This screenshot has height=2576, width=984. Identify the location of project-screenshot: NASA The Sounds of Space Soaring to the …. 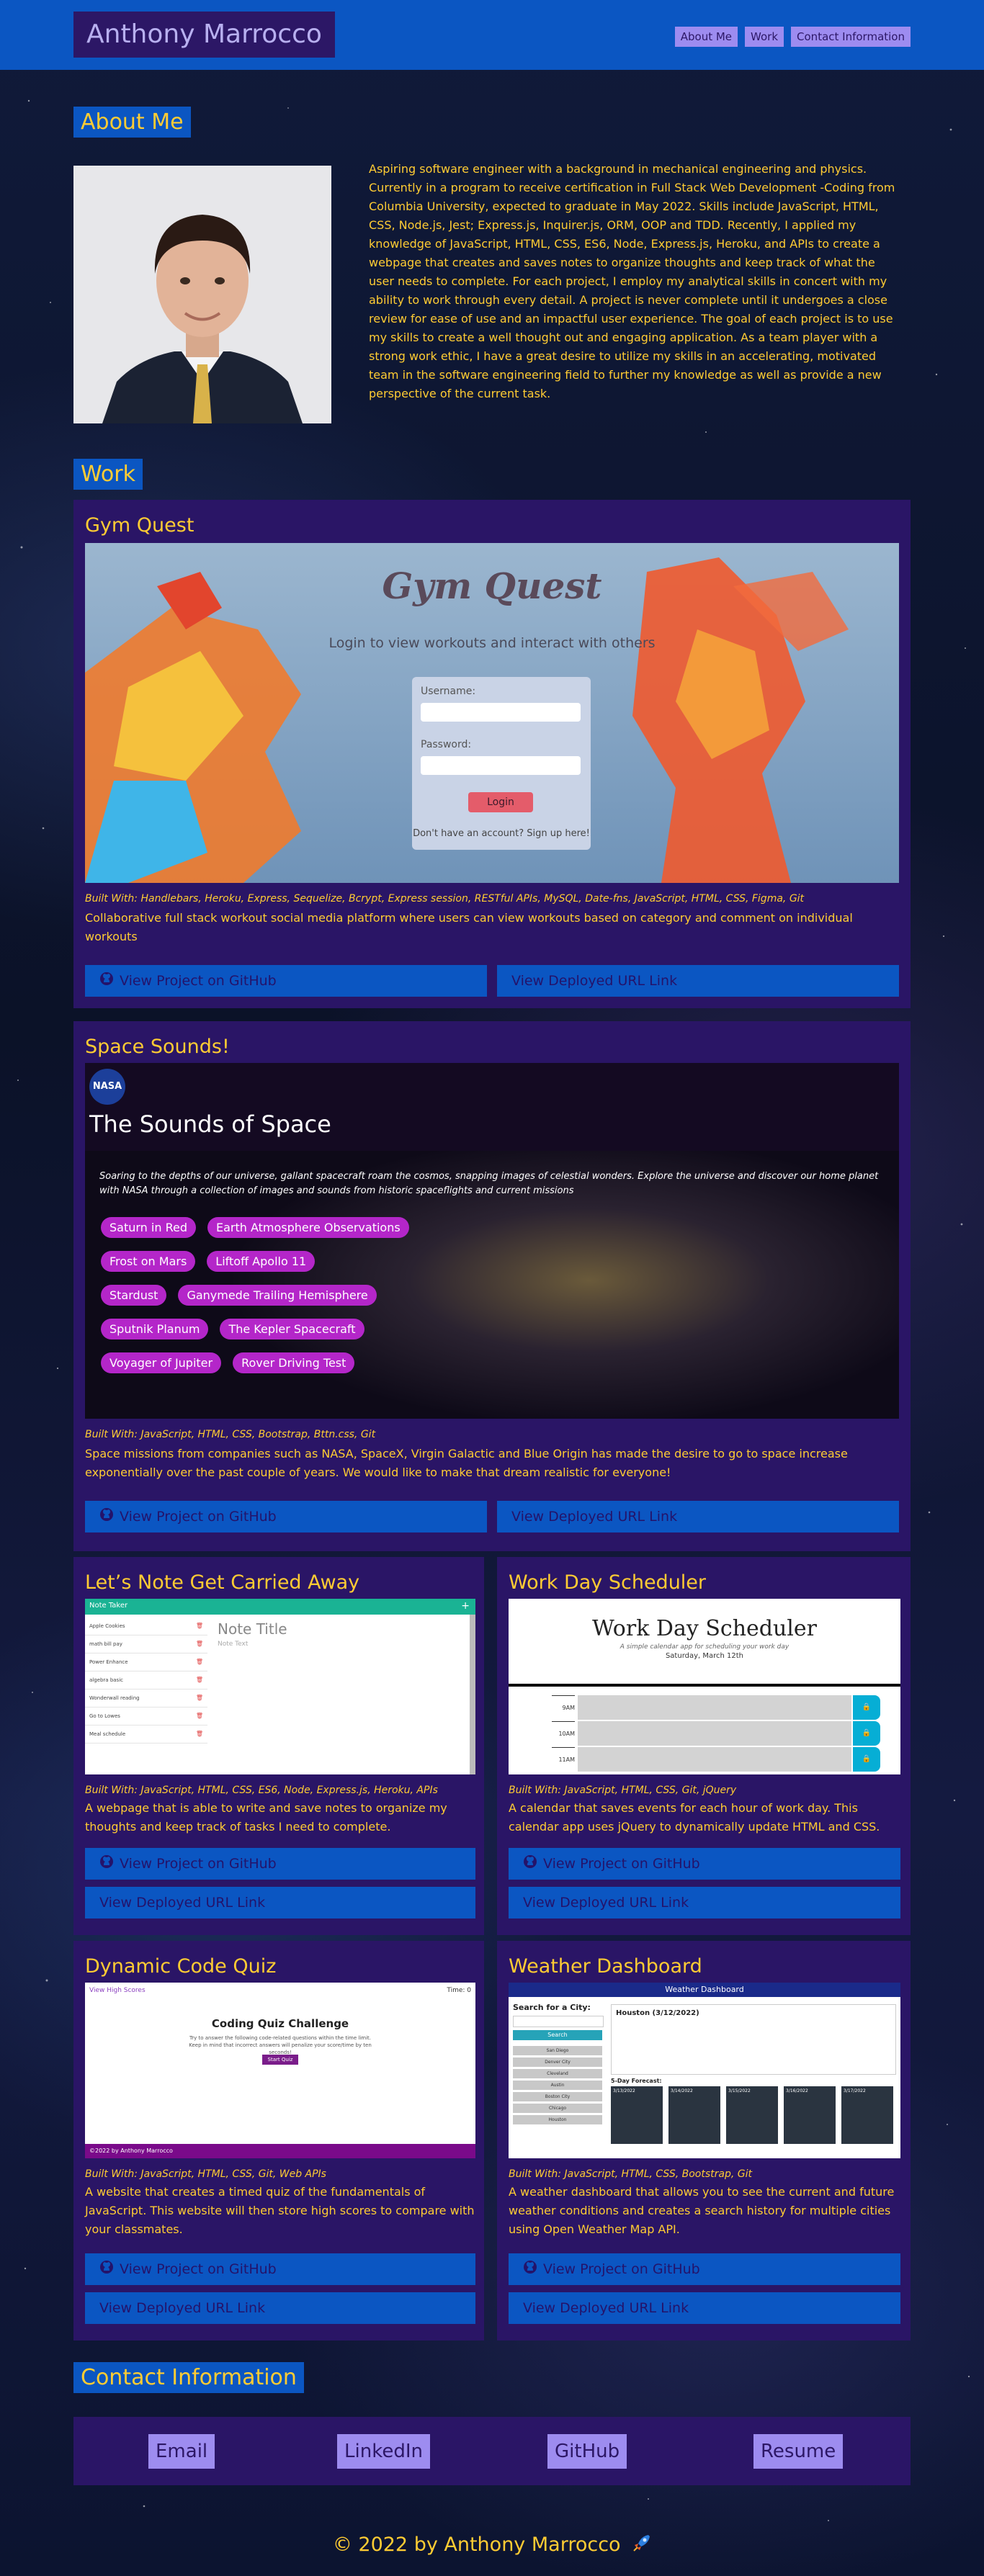
(492, 1241).